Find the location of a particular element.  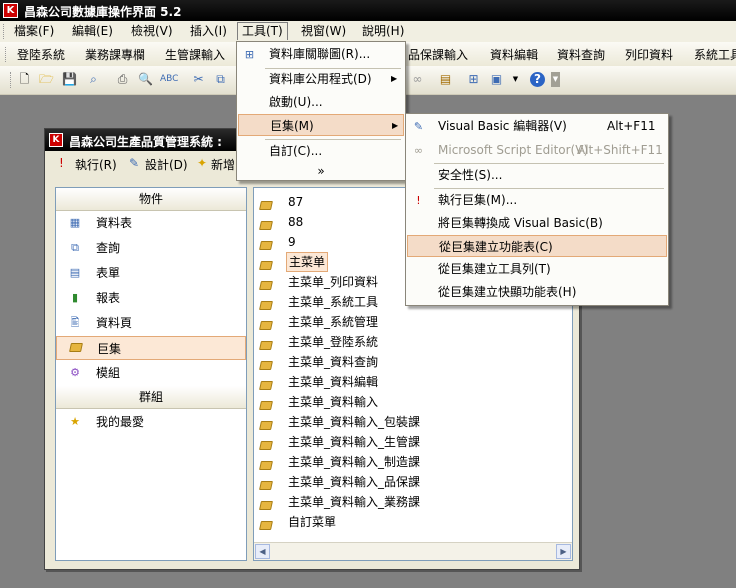

cmd-data-query: 資料查詢 is located at coordinates (581, 54).